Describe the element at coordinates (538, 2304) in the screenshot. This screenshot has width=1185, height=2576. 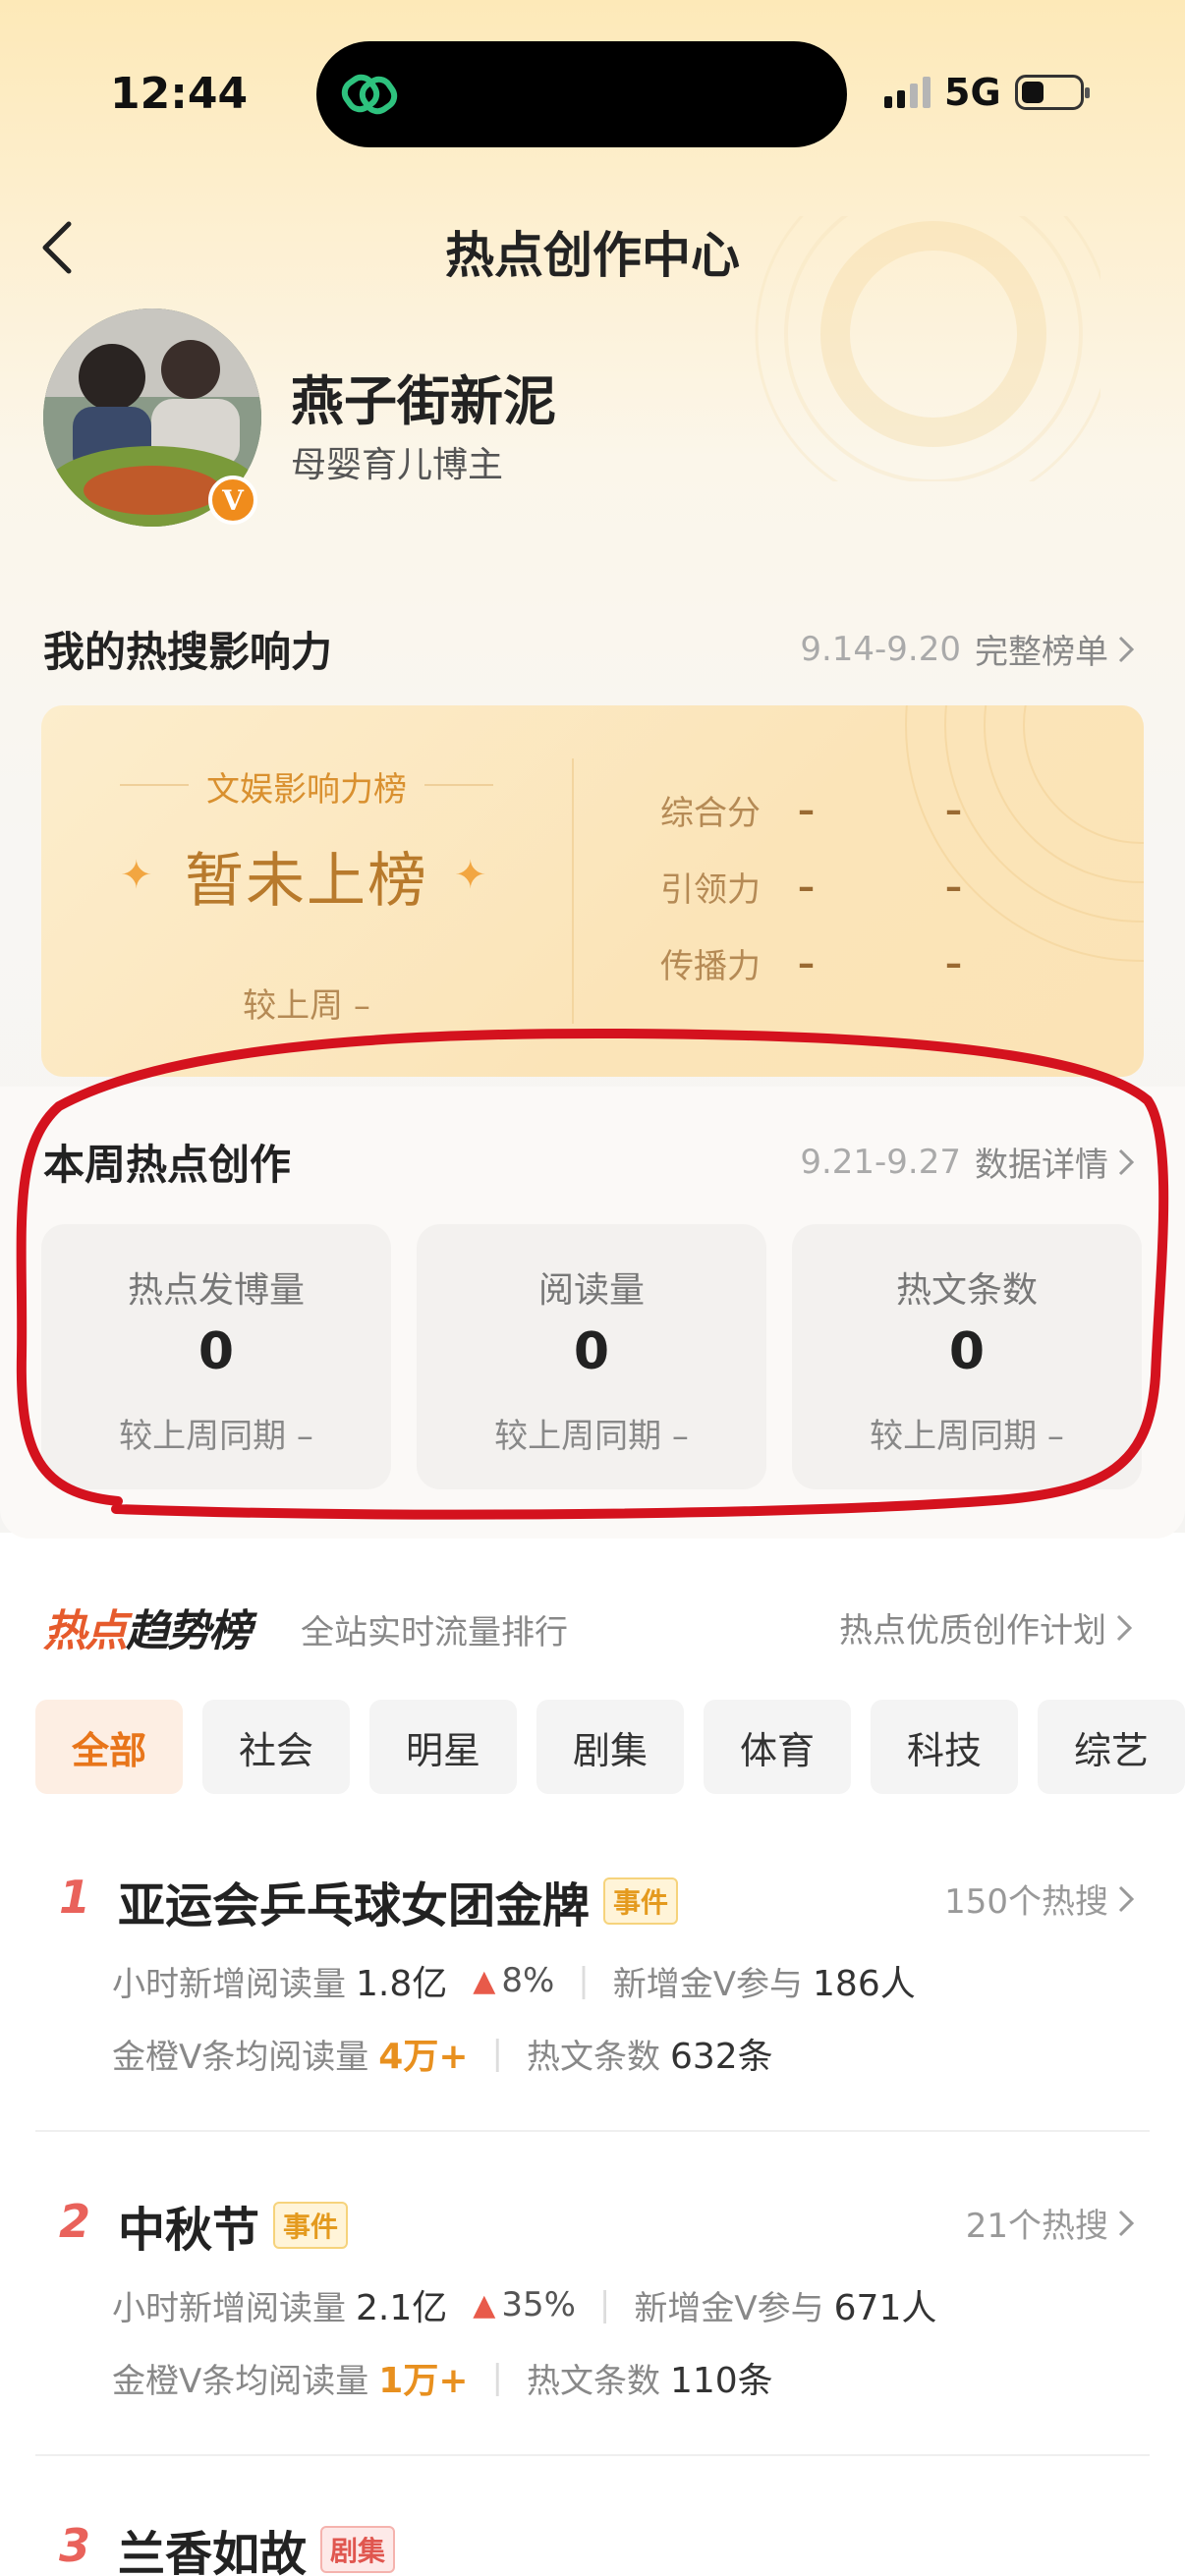
I see `growth-percent: 35%` at that location.